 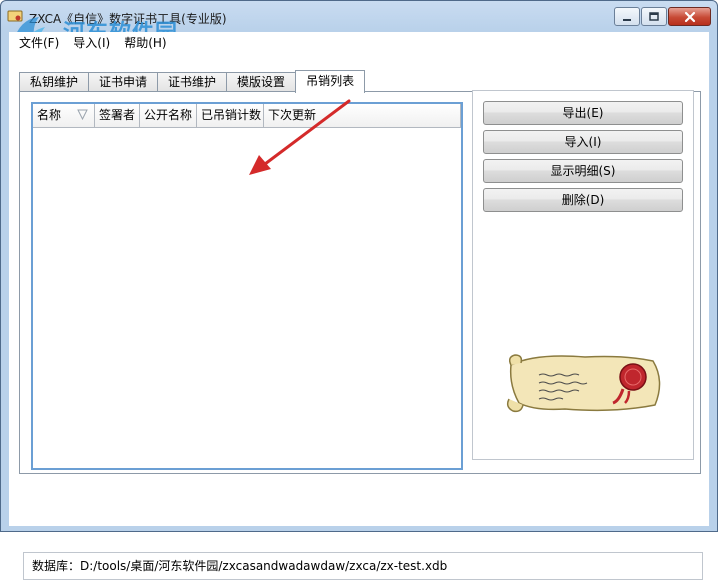 I want to click on close-icon, so click(x=689, y=16).